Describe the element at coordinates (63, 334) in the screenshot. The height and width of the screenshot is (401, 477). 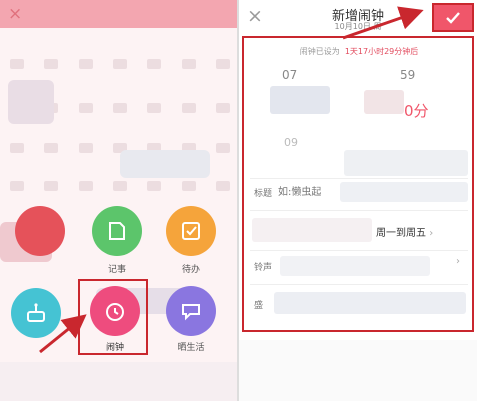
I see `arrow-to-alarm-app` at that location.